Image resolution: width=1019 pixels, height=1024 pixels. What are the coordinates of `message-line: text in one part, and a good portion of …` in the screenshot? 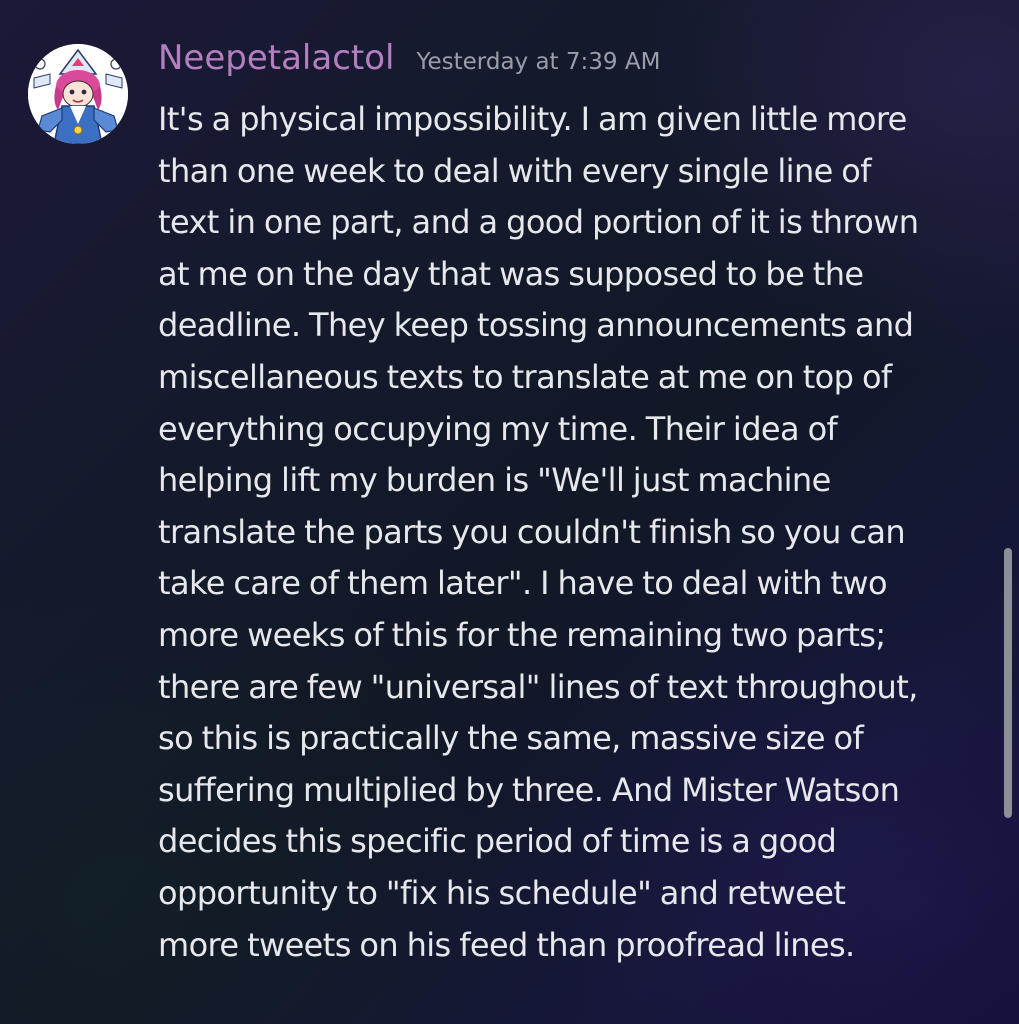 It's located at (538, 222).